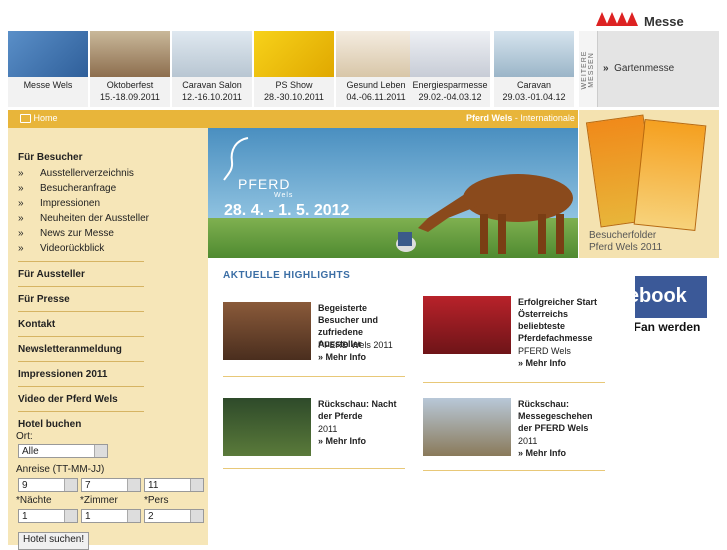  I want to click on folder-image, so click(670, 175).